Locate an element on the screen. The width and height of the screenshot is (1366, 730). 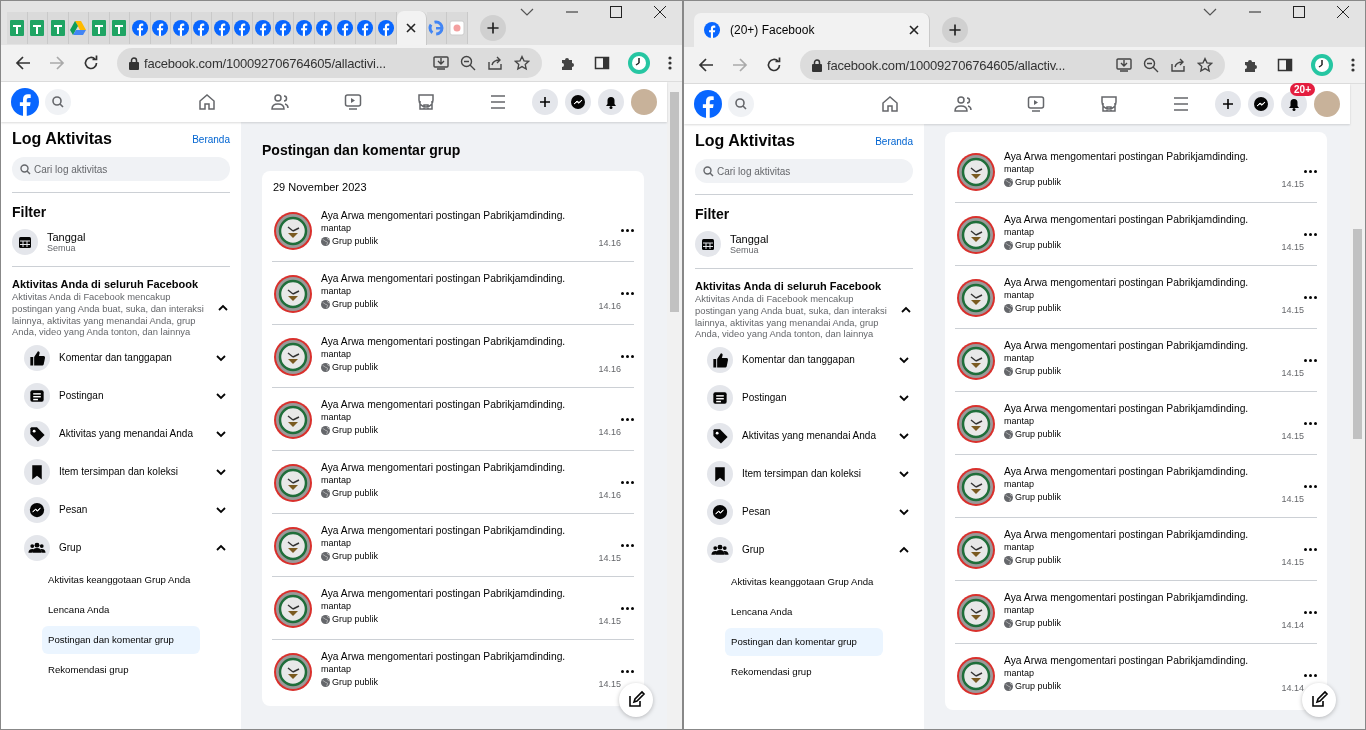
zoom-out-icon is located at coordinates (468, 63).